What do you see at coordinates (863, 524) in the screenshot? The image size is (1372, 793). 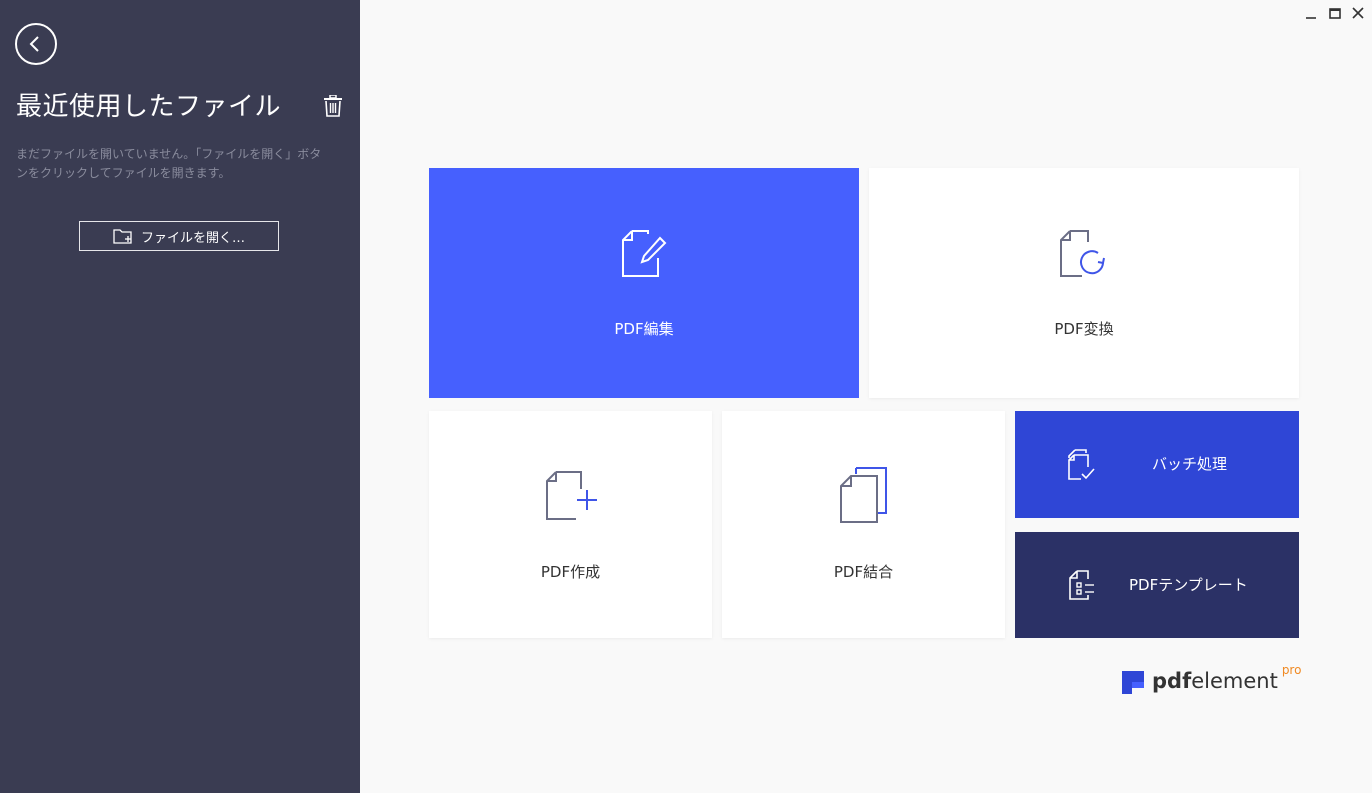 I see `tile-merge-pdf: PDF結合` at bounding box center [863, 524].